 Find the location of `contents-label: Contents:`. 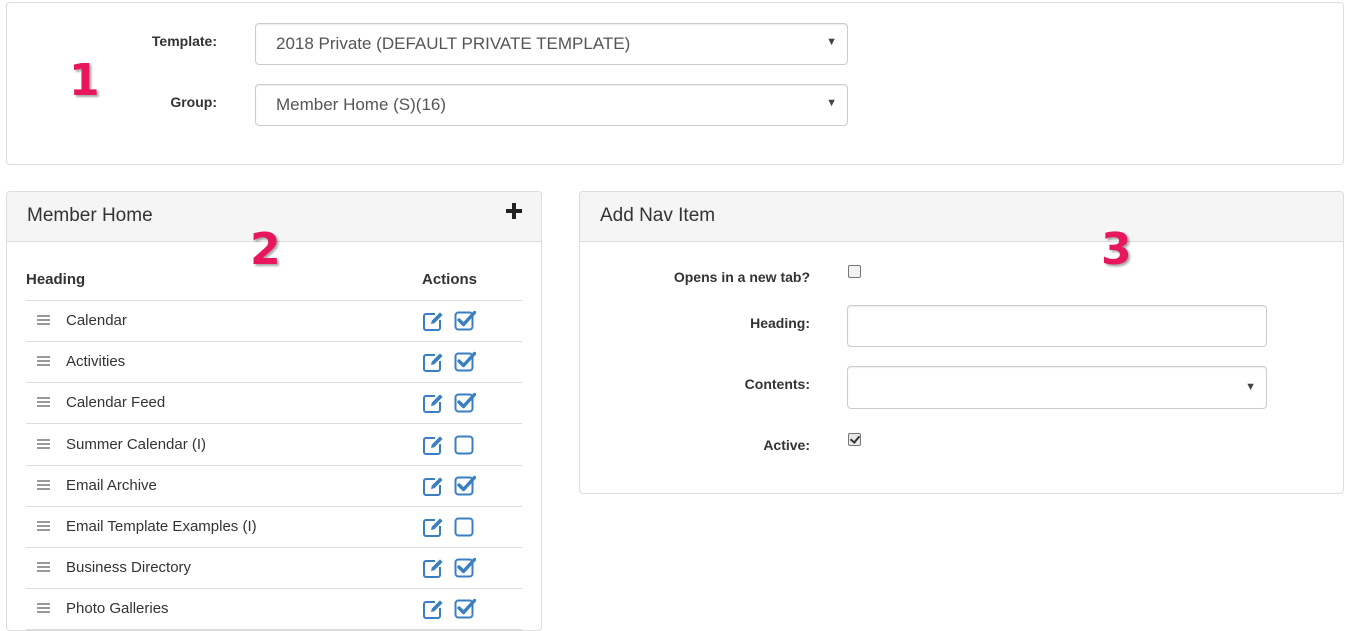

contents-label: Contents: is located at coordinates (777, 384).